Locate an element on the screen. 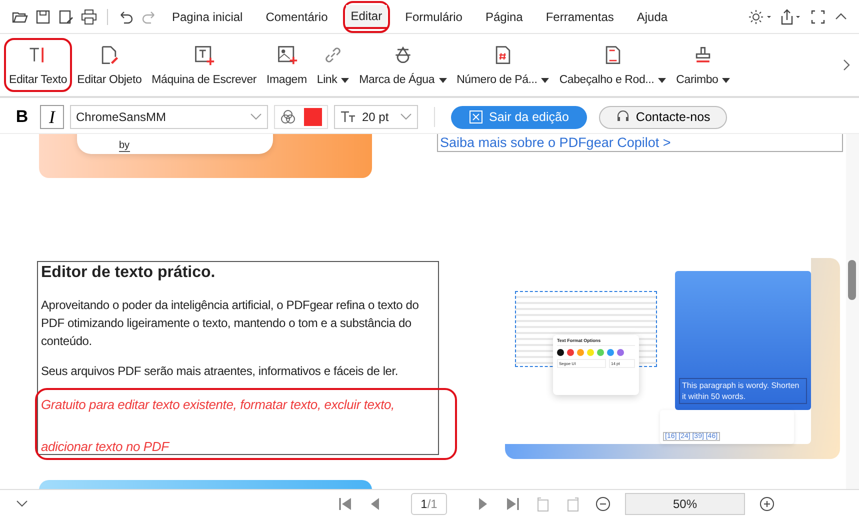  print-icon is located at coordinates (89, 16).